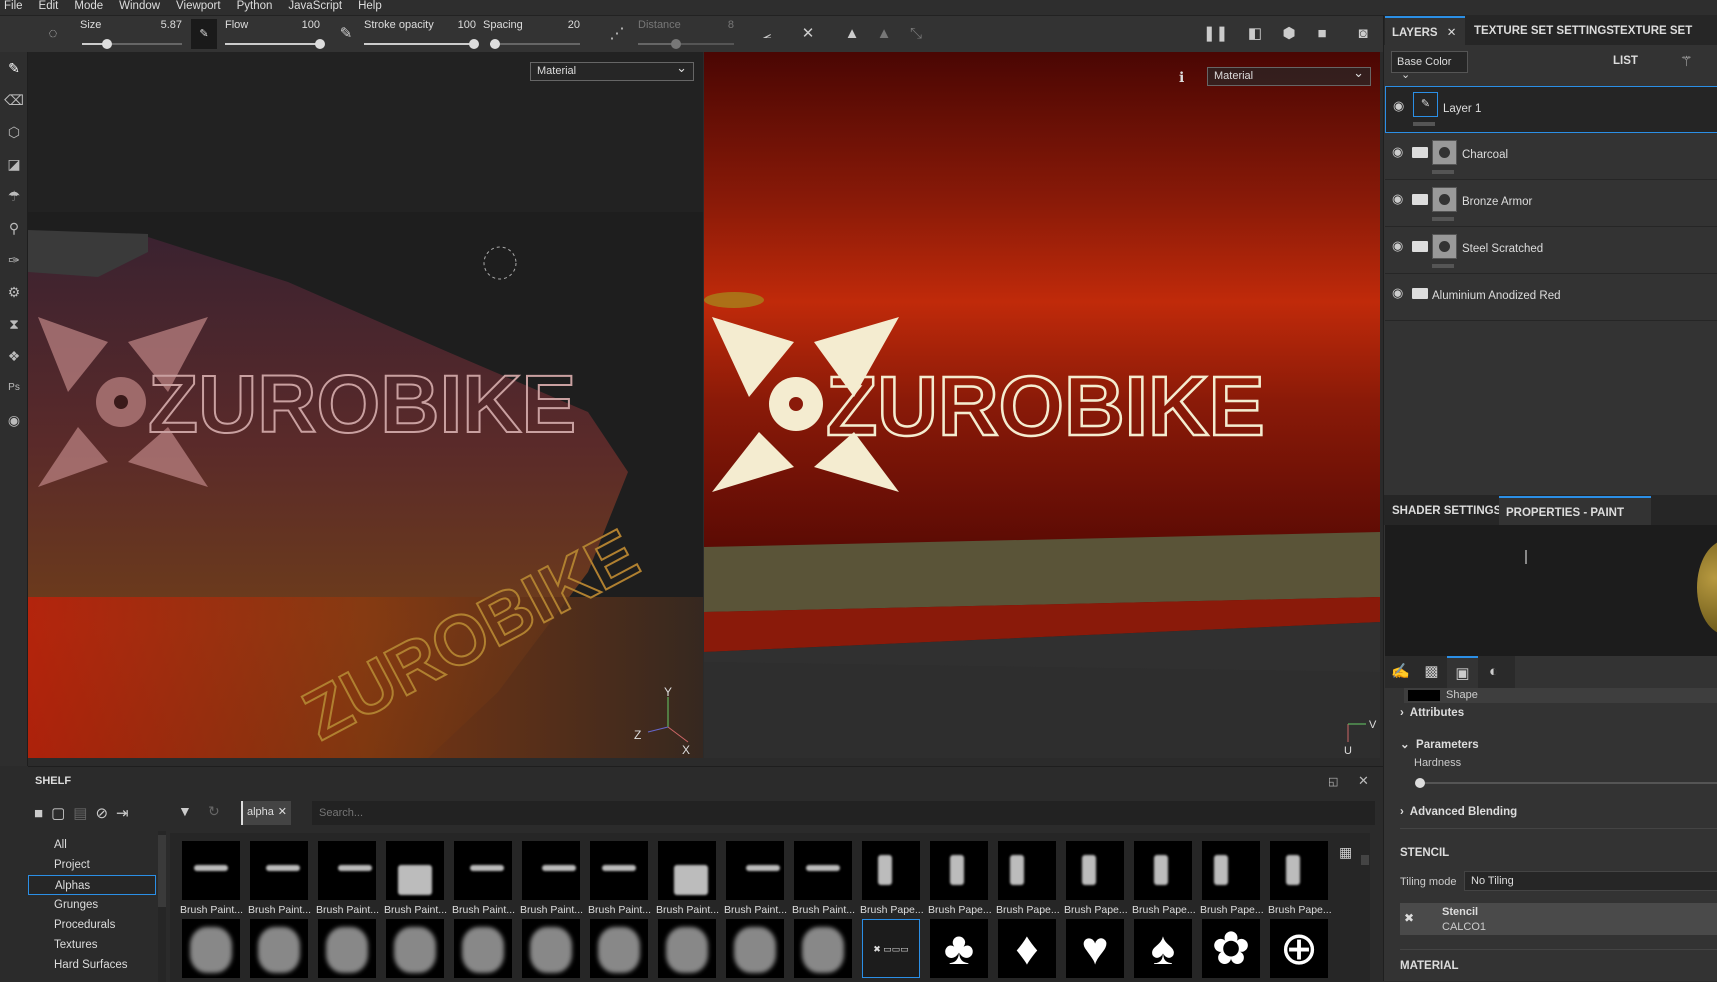  I want to click on layer-item: ◉ Steel Scratched, so click(1551, 250).